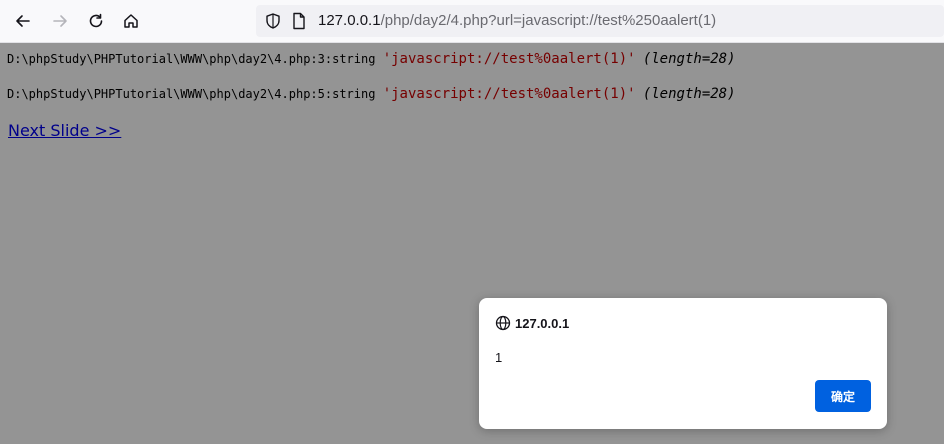  What do you see at coordinates (349, 20) in the screenshot?
I see `url-host: 127.0.0.1` at bounding box center [349, 20].